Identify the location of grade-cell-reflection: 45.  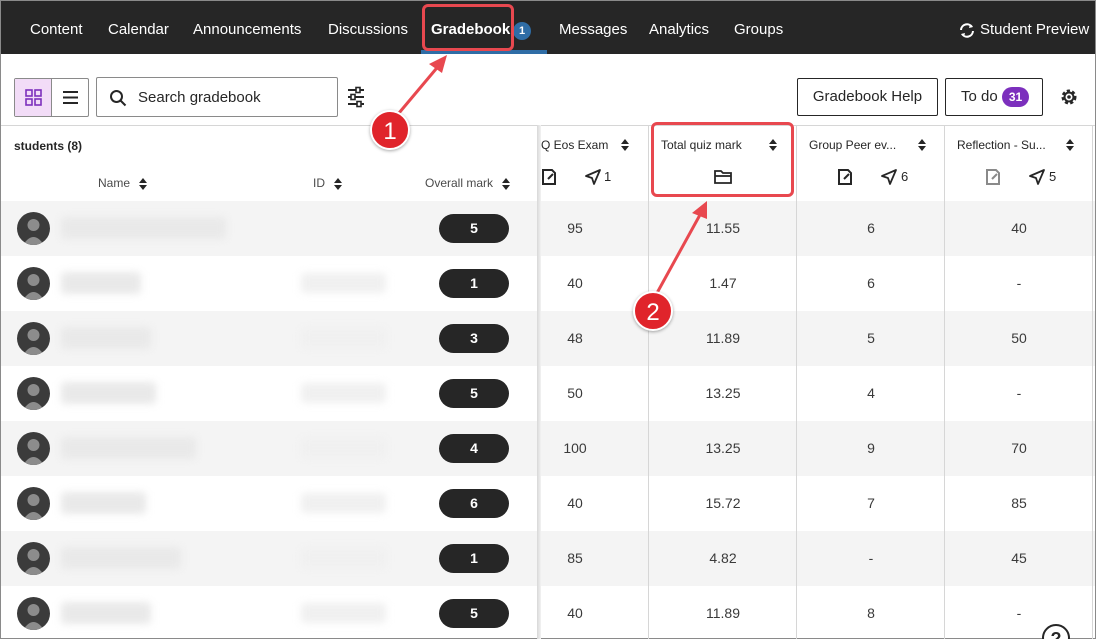
(1019, 558).